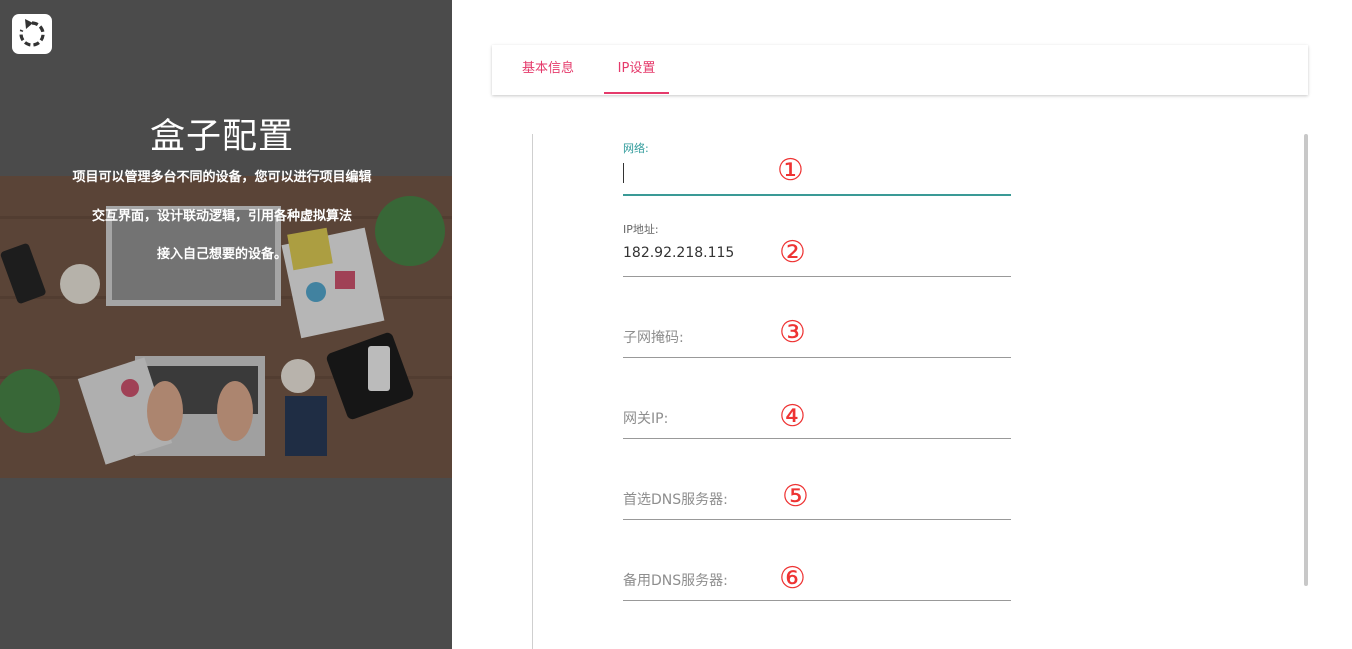 This screenshot has width=1352, height=649. I want to click on annotation-marker-3: ③, so click(792, 332).